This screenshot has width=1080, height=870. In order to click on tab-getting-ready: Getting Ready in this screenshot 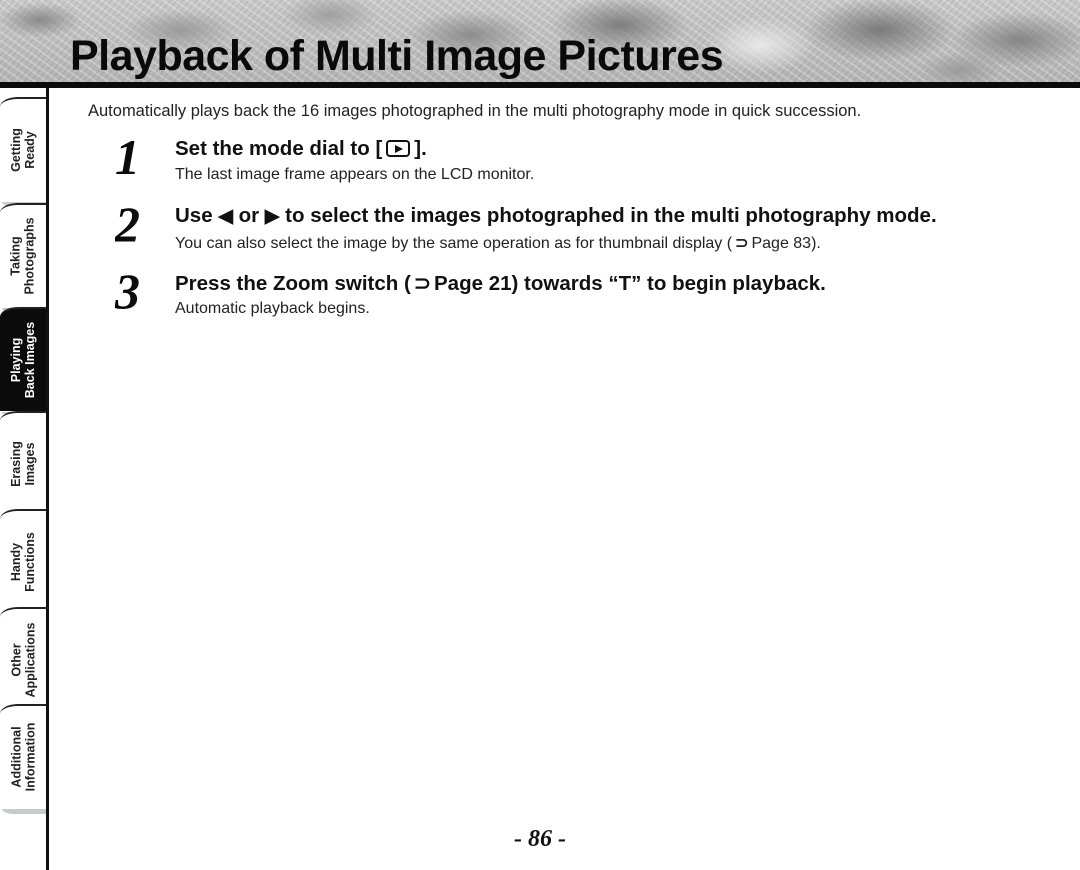, I will do `click(23, 152)`.